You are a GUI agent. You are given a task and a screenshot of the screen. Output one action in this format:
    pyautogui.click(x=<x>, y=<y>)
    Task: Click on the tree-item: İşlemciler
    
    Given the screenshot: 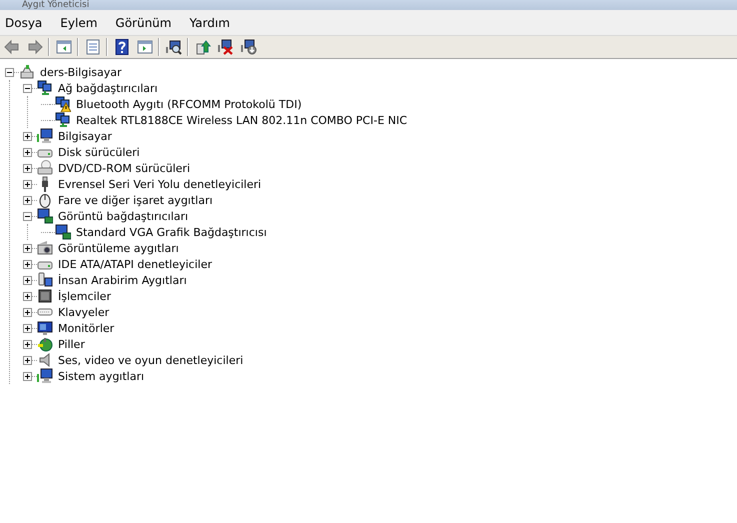 What is the action you would take?
    pyautogui.click(x=84, y=296)
    